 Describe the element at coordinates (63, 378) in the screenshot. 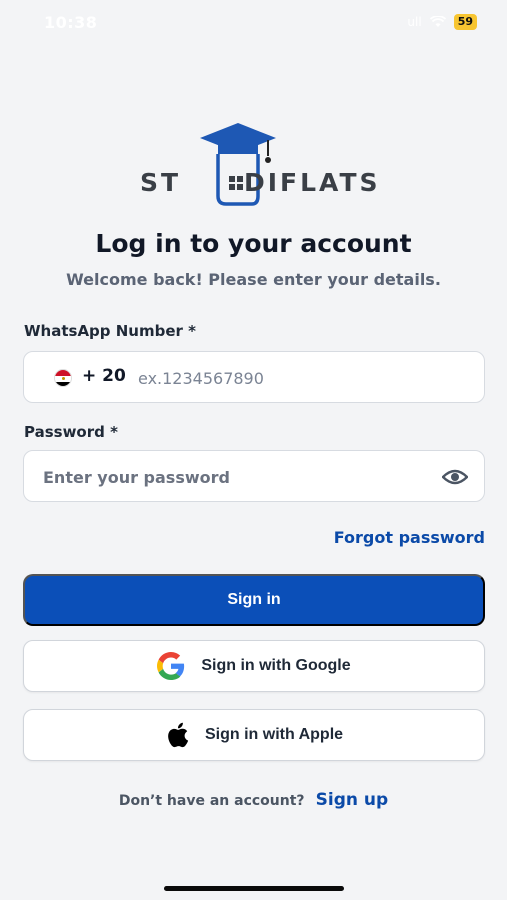

I see `egypt-flag-icon` at that location.